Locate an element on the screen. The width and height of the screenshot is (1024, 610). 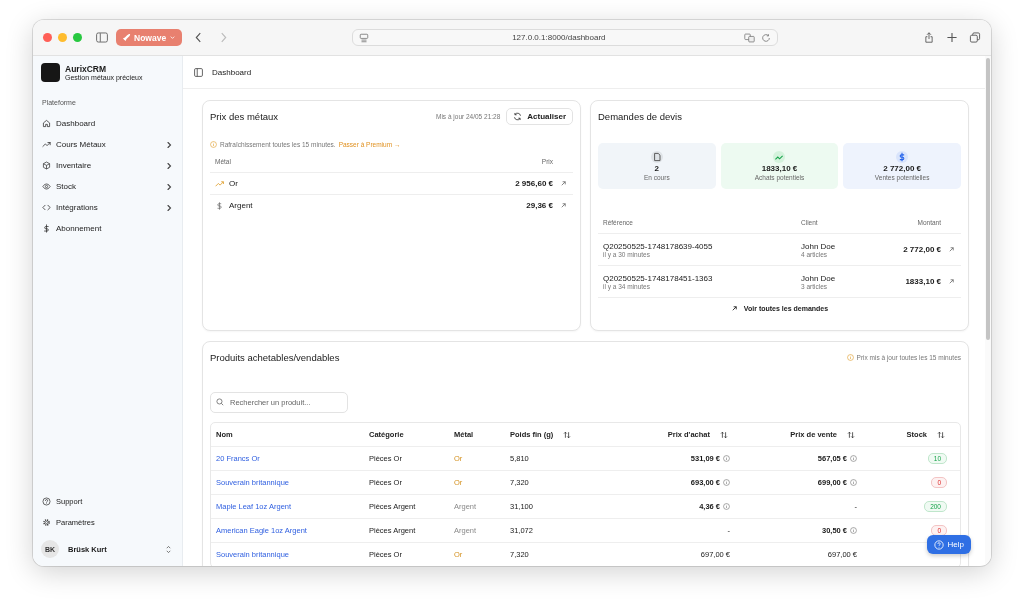
quote-amount: 2 772,00 € is located at coordinates (921, 249).